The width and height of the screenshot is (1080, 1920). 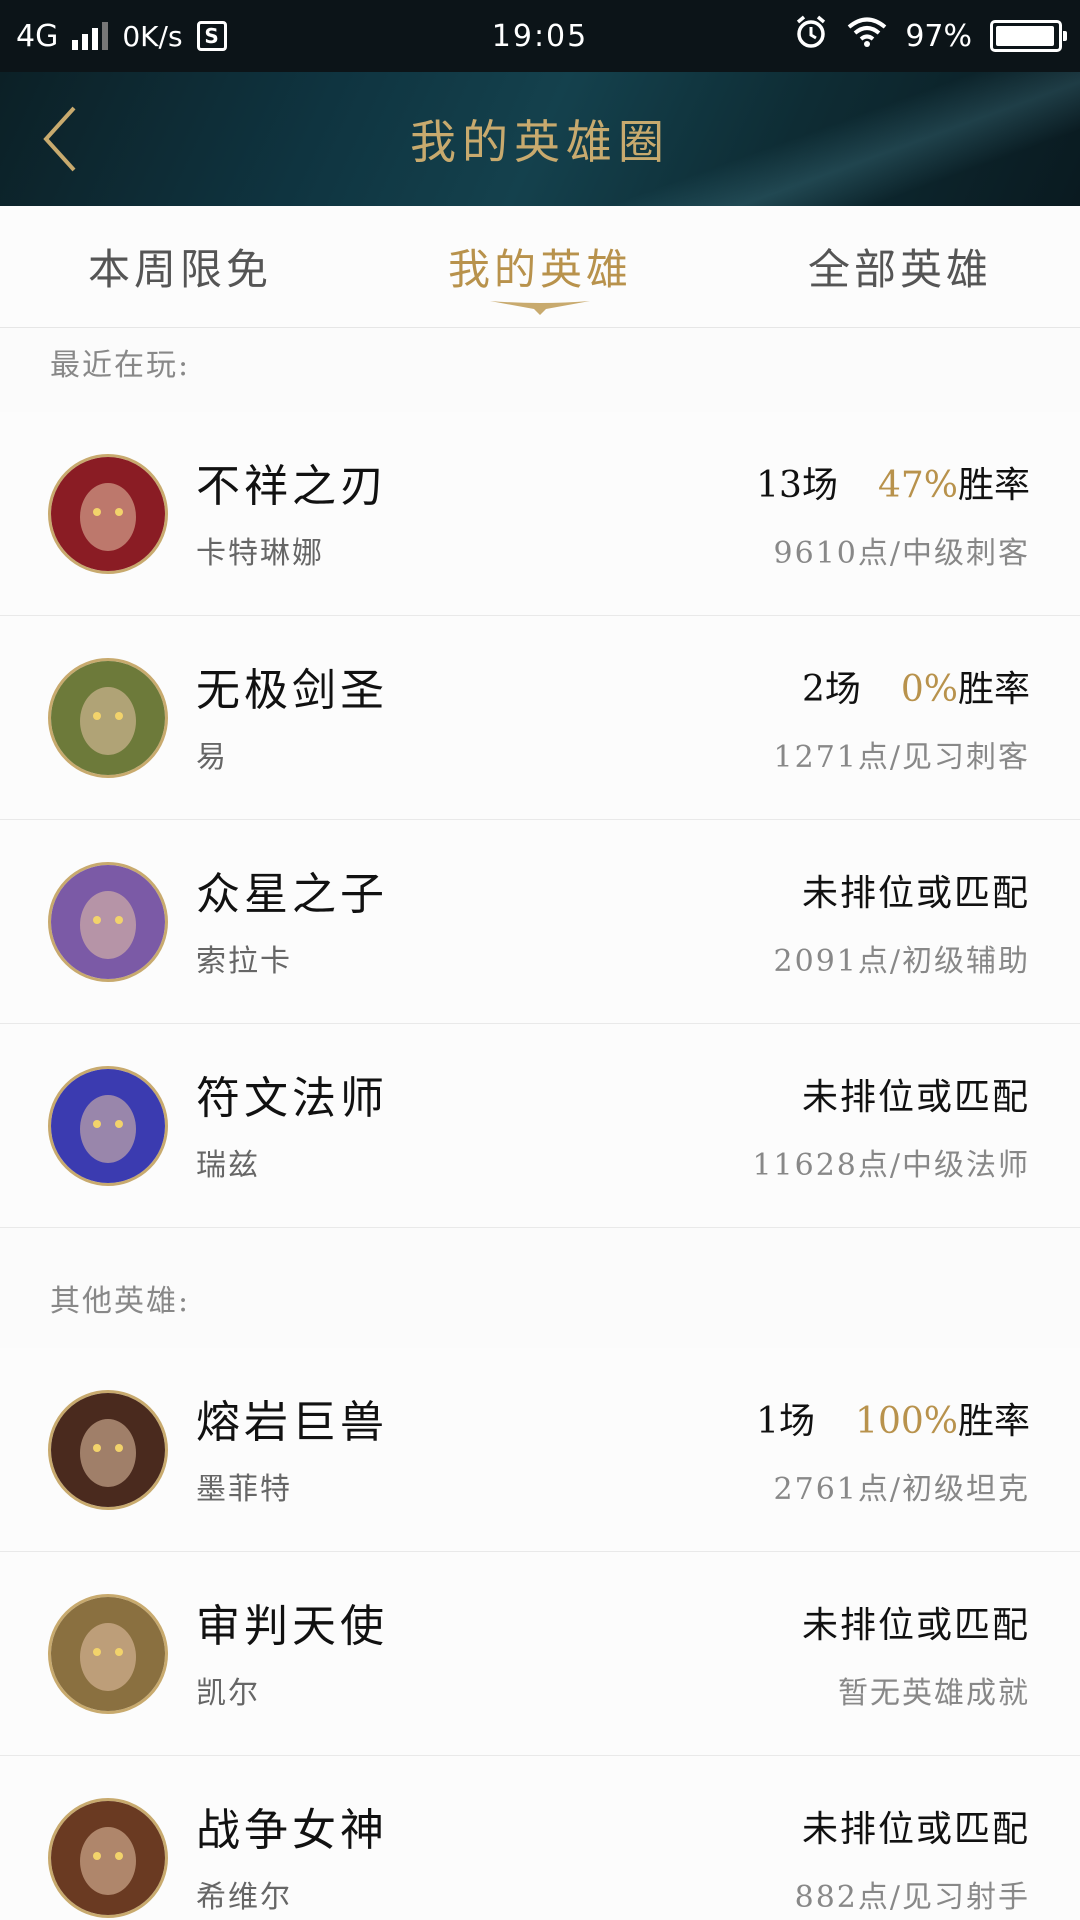 I want to click on hero-points: 暂无英雄成就, so click(x=934, y=1693).